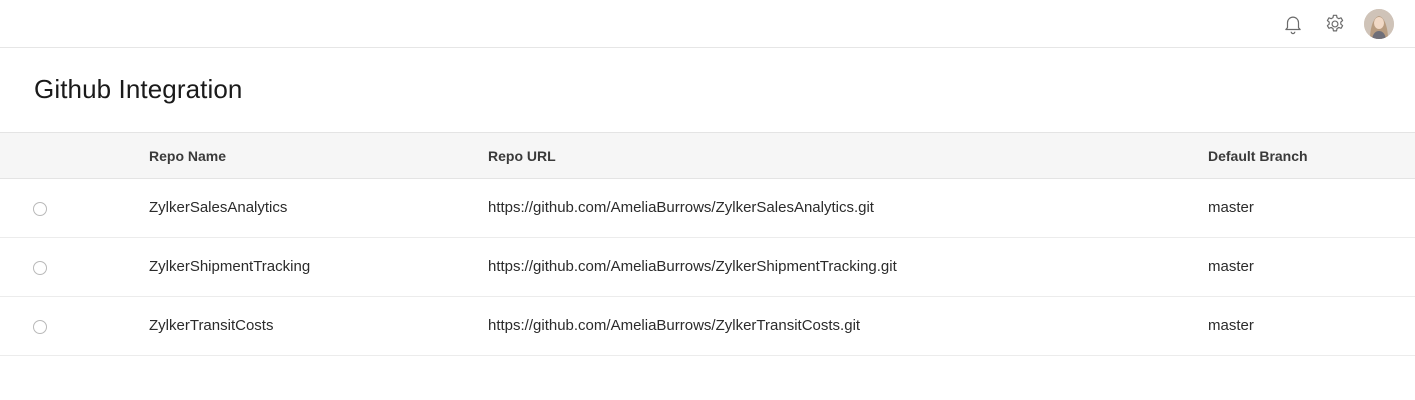 The width and height of the screenshot is (1415, 400). What do you see at coordinates (230, 266) in the screenshot?
I see `repo-name-cell: ZylkerShipmentTracking` at bounding box center [230, 266].